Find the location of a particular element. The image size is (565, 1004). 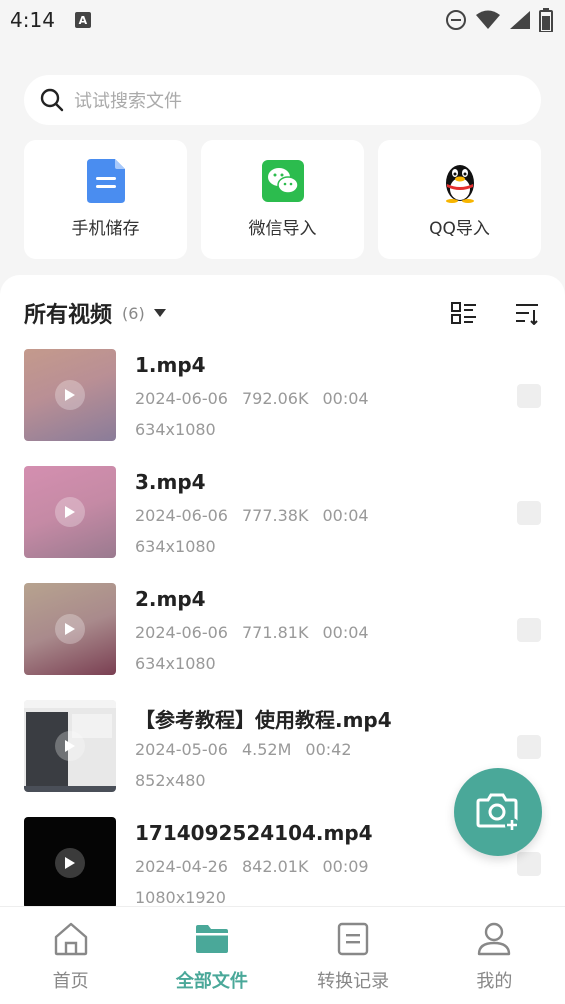

import-sources: 手机储存 微信导入 QQ导入 is located at coordinates (282, 199).